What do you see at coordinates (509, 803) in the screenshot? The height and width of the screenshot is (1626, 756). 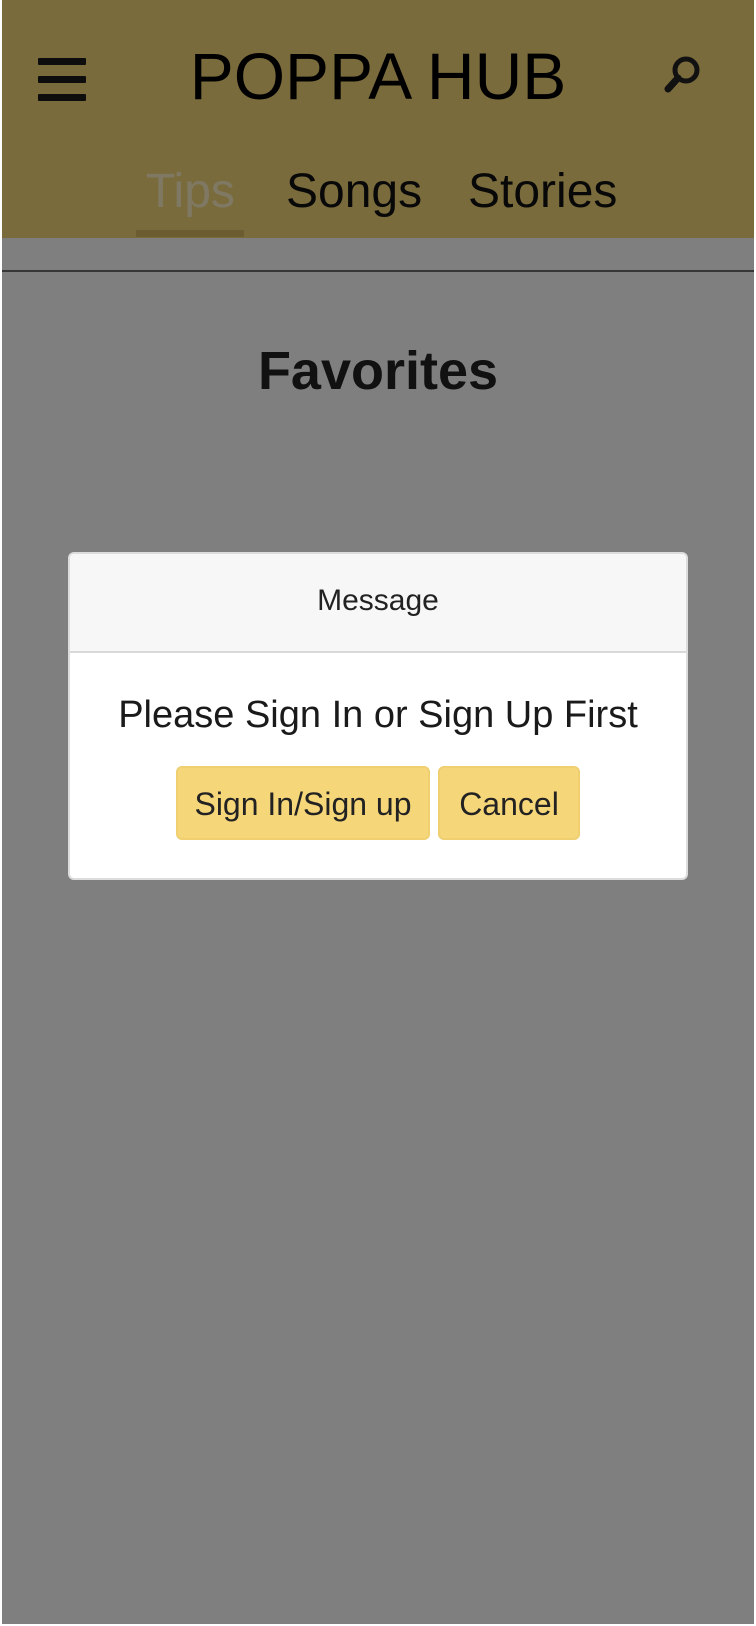 I see `cancel-button: Cancel` at bounding box center [509, 803].